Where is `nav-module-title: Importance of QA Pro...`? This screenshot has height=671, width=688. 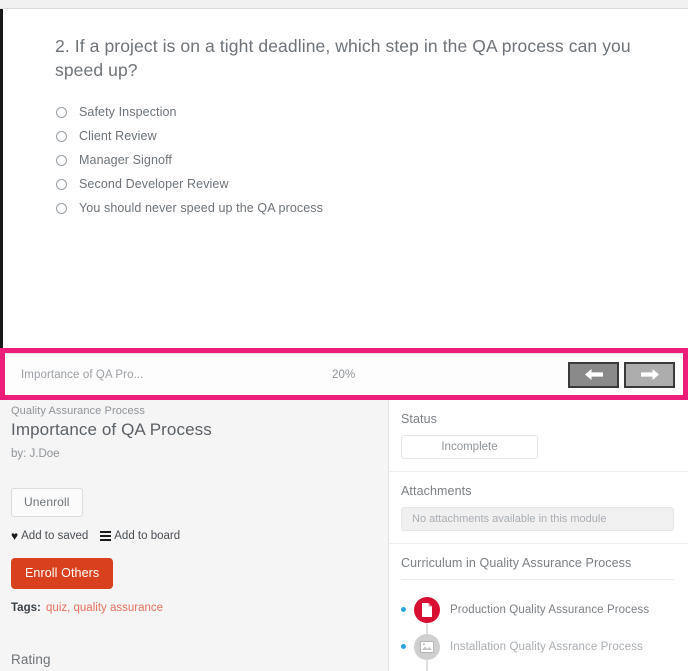
nav-module-title: Importance of QA Pro... is located at coordinates (82, 374).